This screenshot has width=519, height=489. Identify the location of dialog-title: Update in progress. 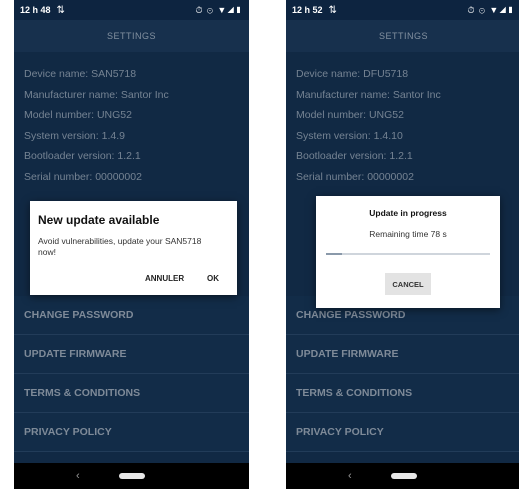
(408, 213).